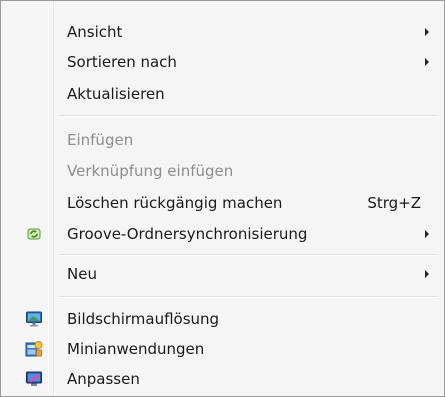 The image size is (445, 397). I want to click on menu-item-label: Löschen rückgängig machen, so click(175, 203).